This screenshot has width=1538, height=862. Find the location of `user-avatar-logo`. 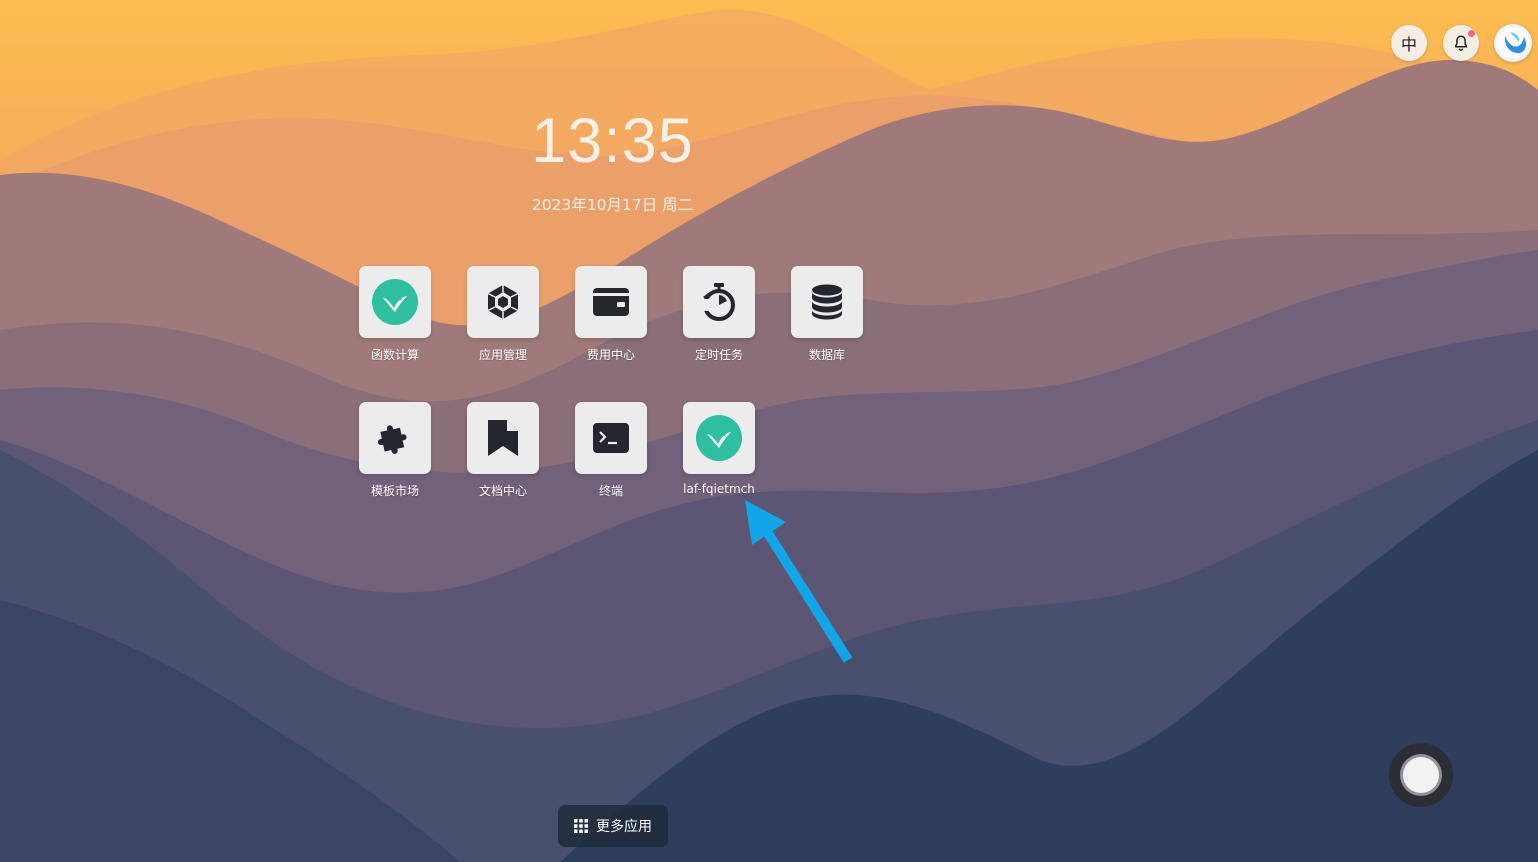

user-avatar-logo is located at coordinates (1513, 43).